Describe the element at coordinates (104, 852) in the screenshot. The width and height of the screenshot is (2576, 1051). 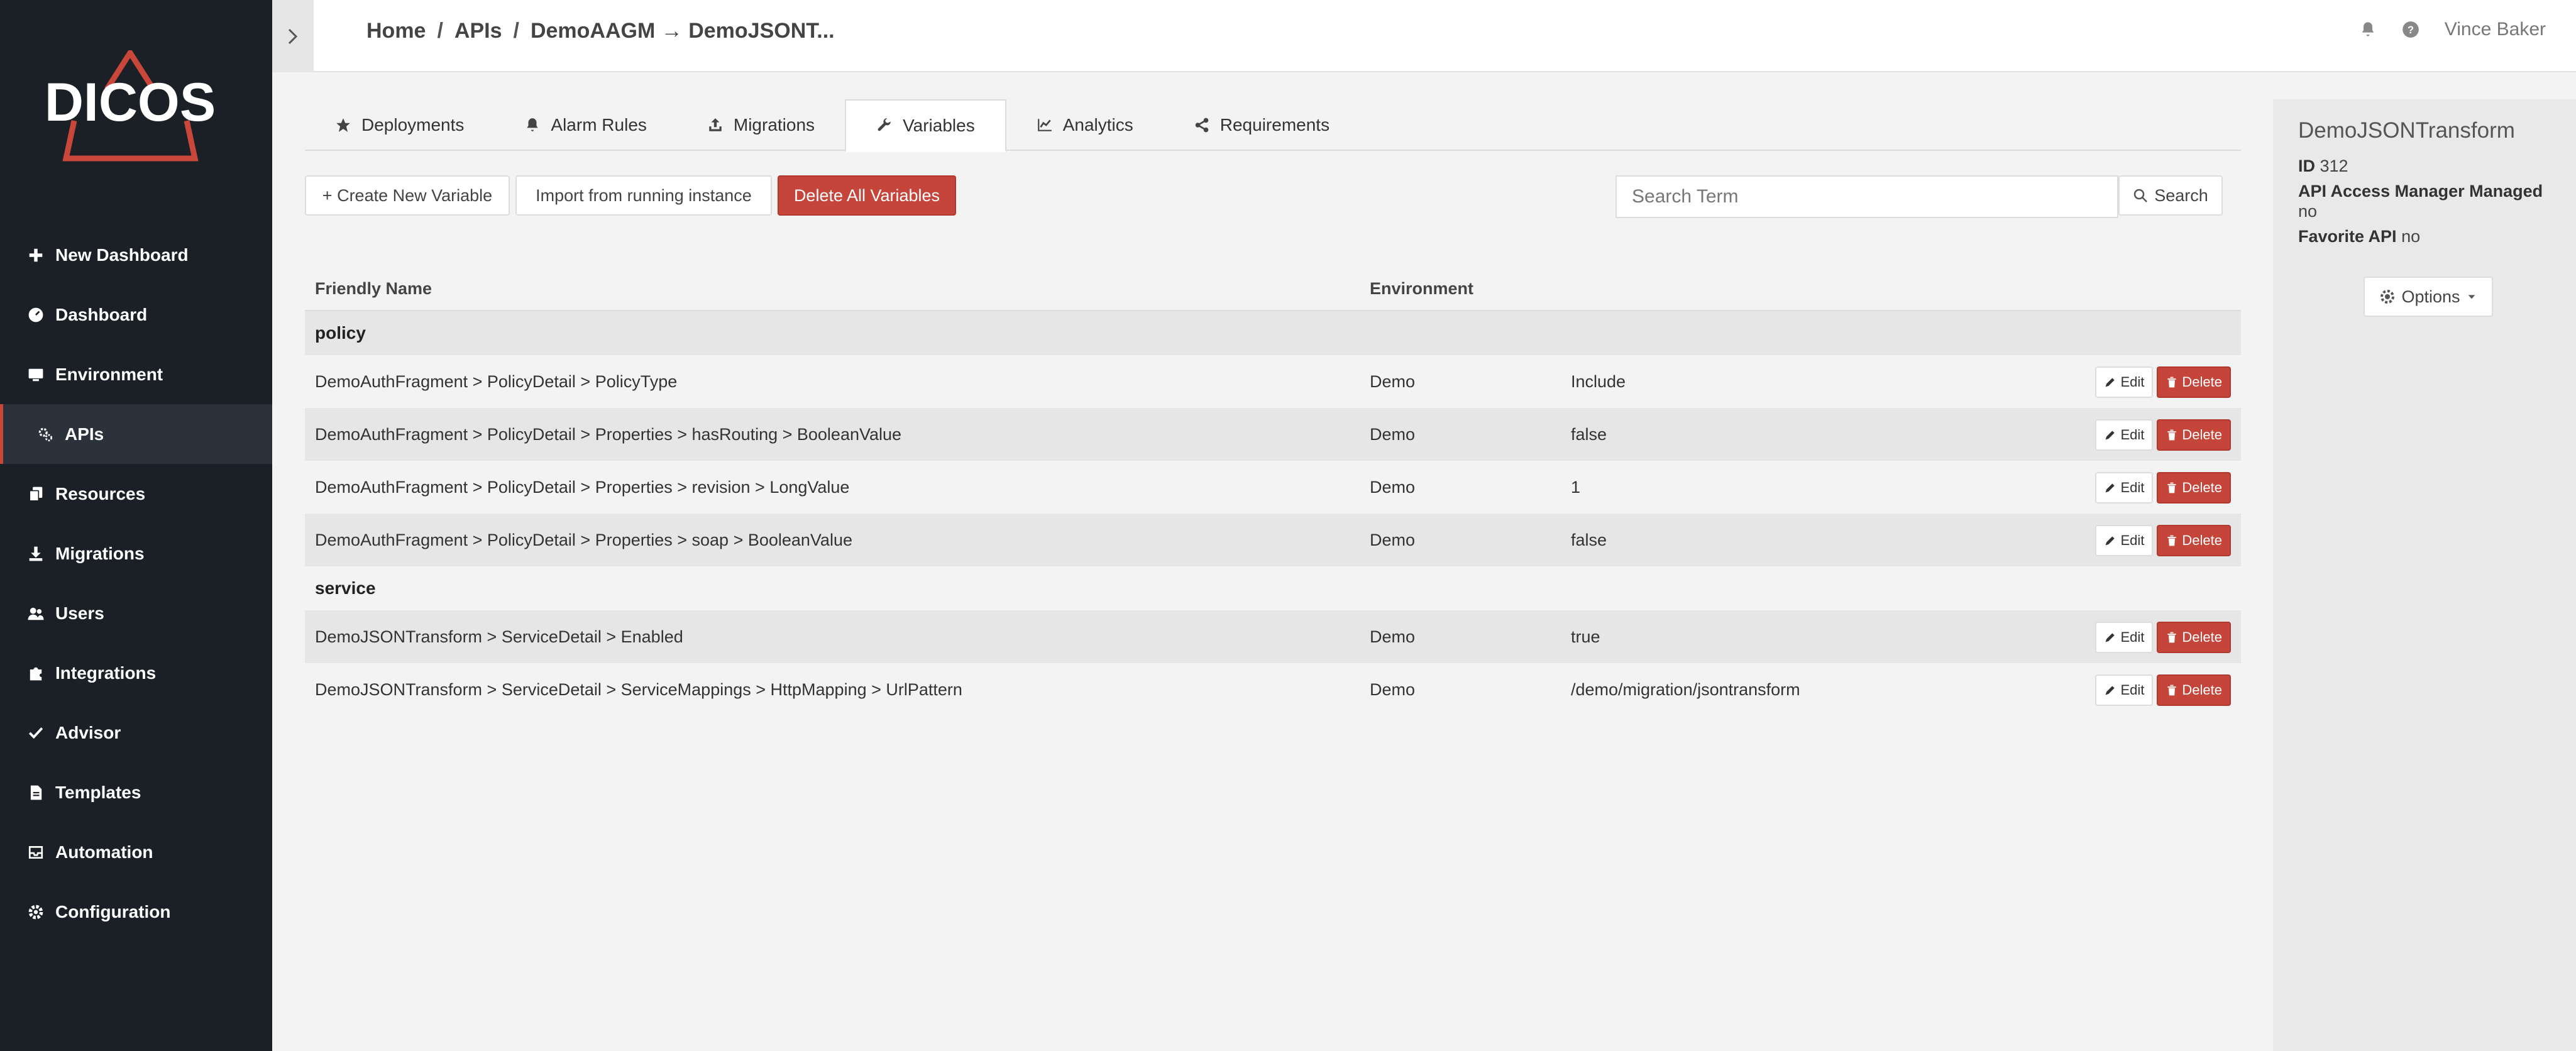
I see `sidebar-item-label: Automation` at that location.